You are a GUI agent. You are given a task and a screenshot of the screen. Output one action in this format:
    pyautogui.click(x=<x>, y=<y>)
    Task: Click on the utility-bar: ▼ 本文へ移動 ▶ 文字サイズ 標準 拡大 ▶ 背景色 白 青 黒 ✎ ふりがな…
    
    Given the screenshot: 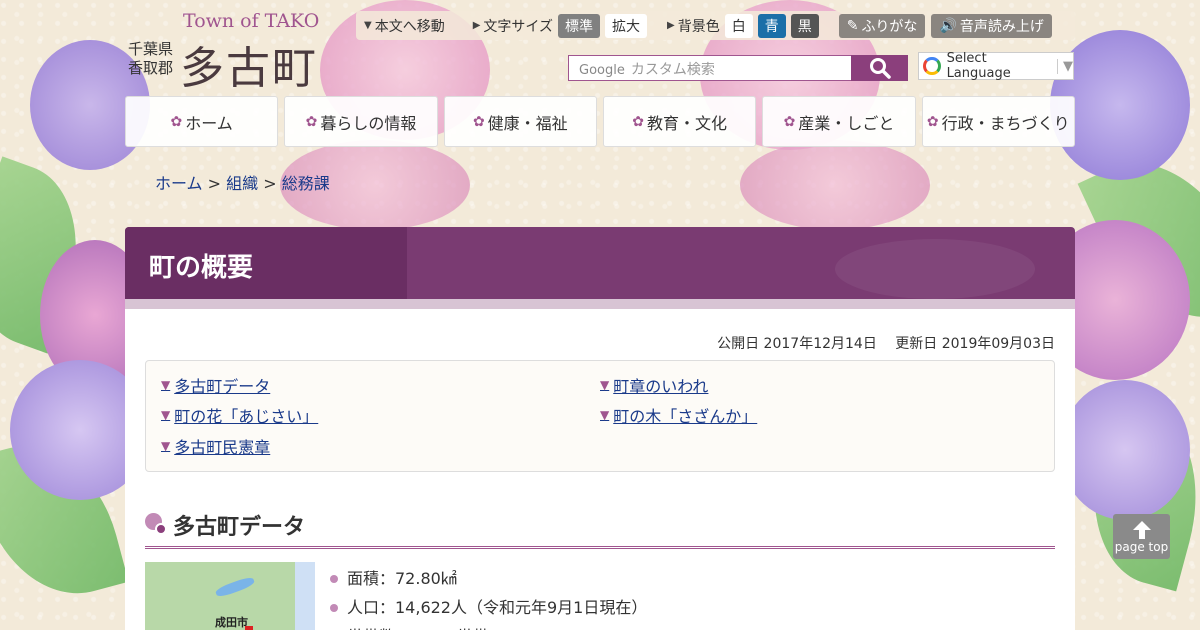 What is the action you would take?
    pyautogui.click(x=715, y=25)
    